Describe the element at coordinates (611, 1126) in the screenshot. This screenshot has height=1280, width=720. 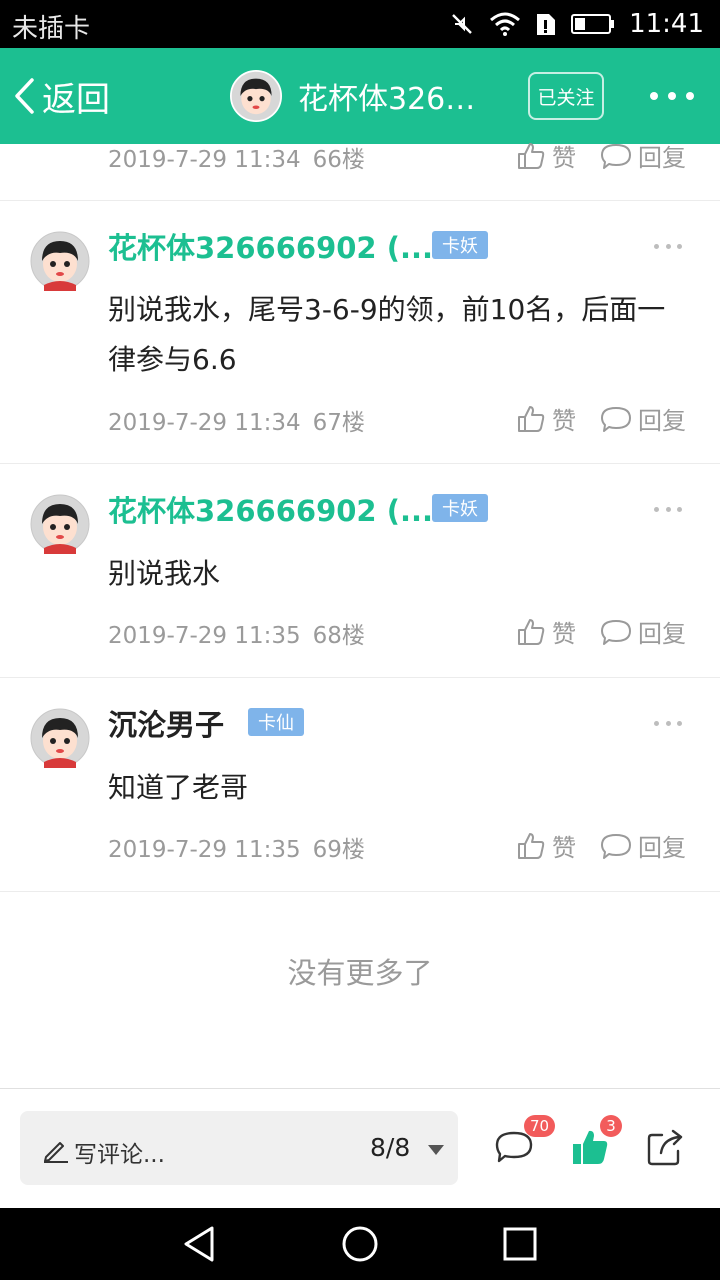
I see `like-count-badge: 3` at that location.